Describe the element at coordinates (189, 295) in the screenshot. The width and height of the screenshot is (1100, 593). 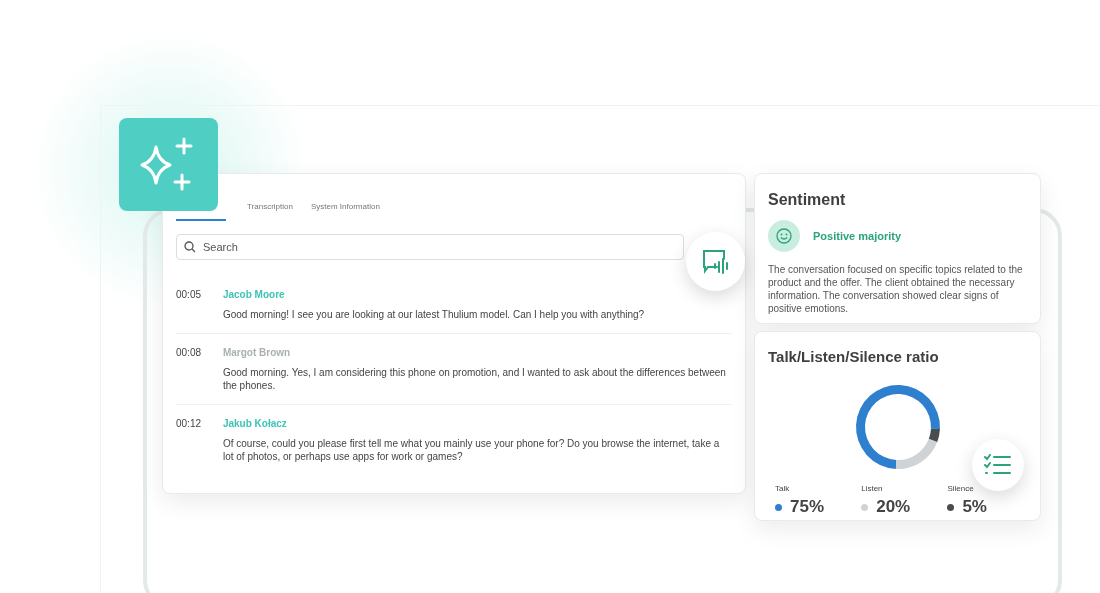
I see `timestamp: 00:05` at that location.